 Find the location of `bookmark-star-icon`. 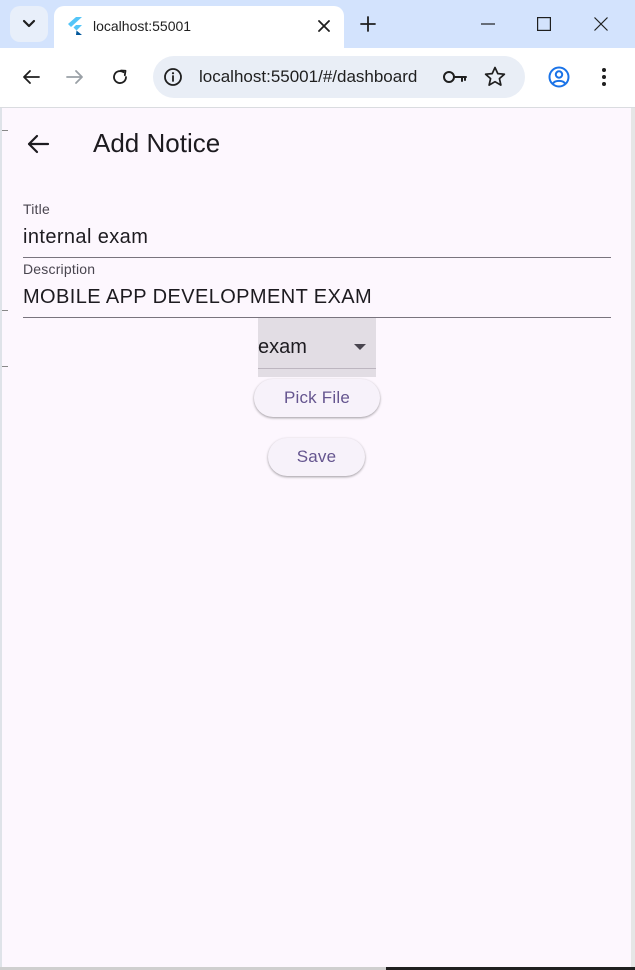

bookmark-star-icon is located at coordinates (495, 77).